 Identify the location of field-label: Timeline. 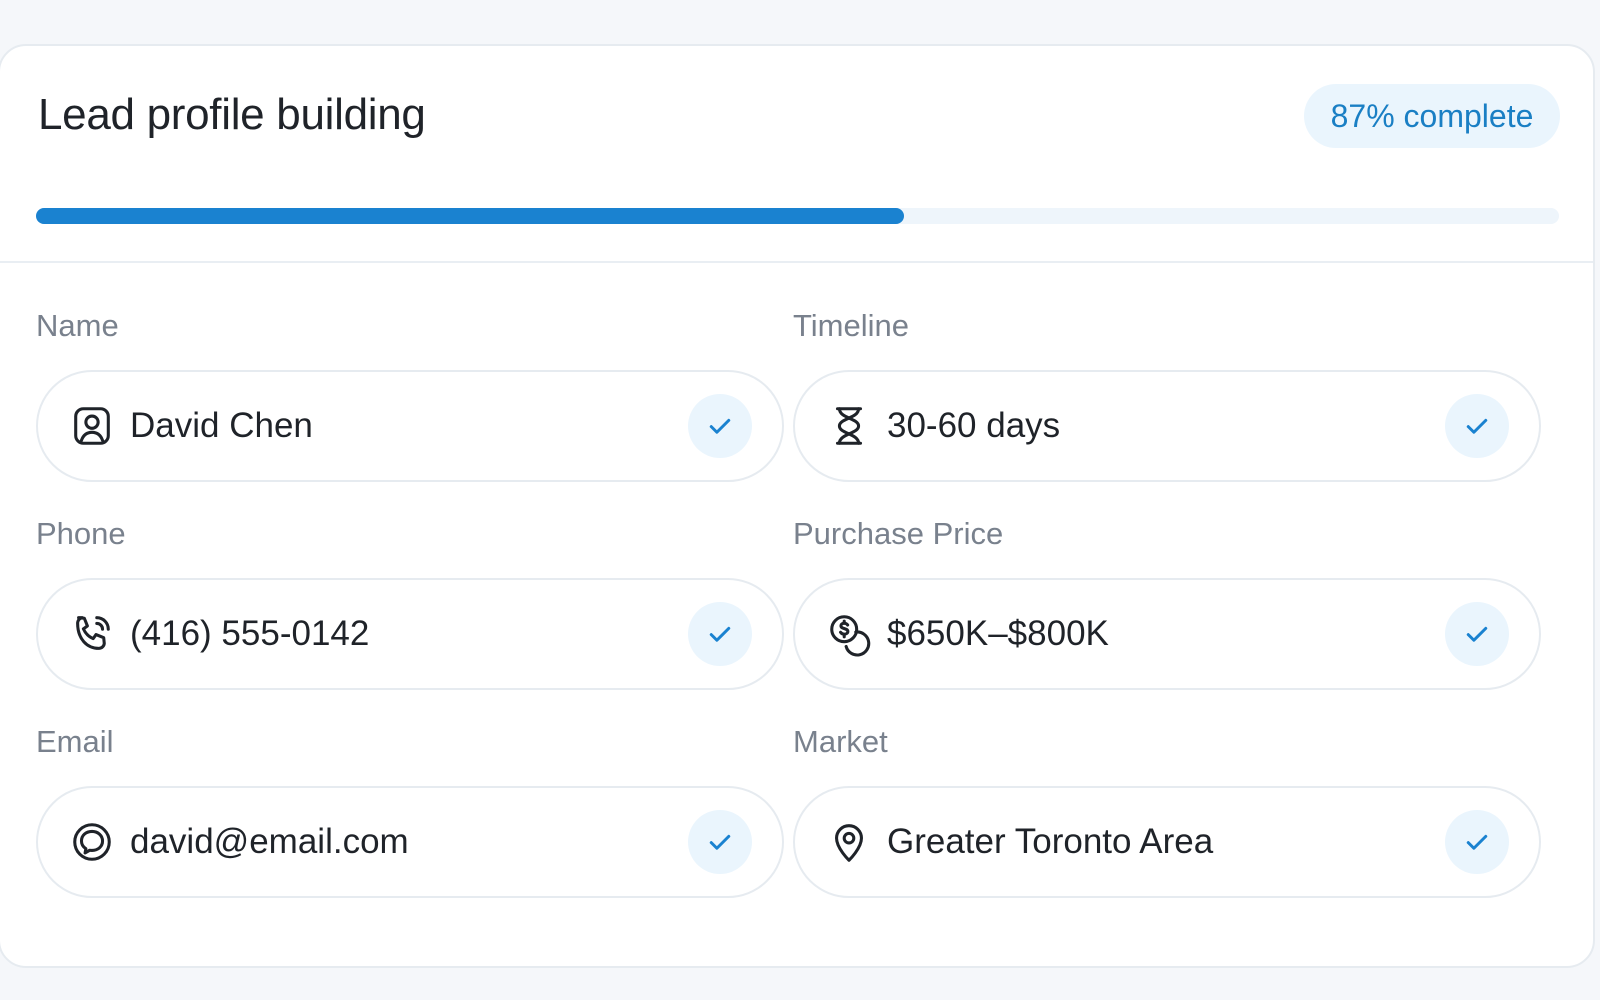
(851, 325).